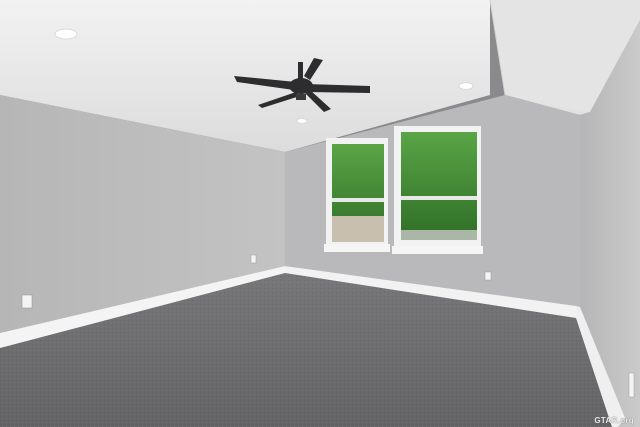 The height and width of the screenshot is (427, 640). What do you see at coordinates (614, 420) in the screenshot?
I see `watermark: GTAR.org` at bounding box center [614, 420].